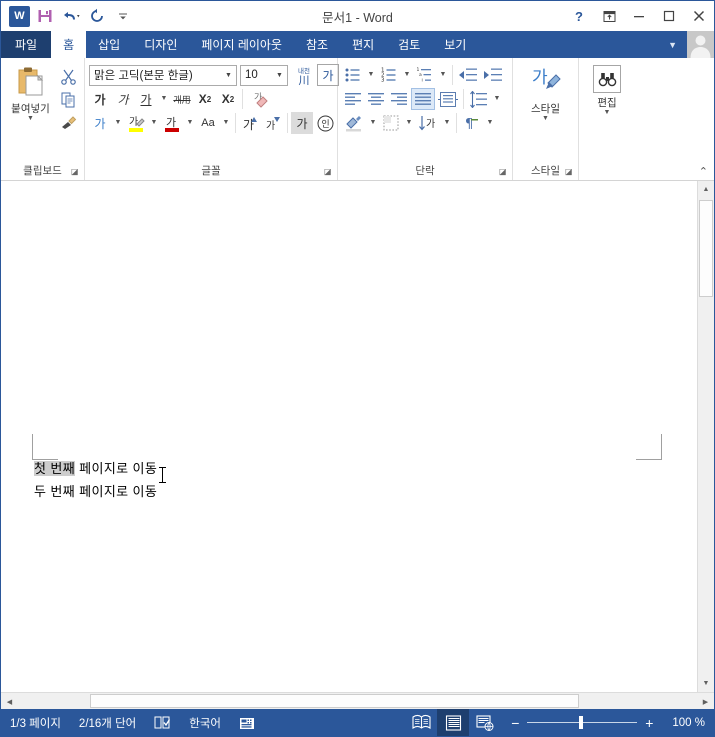 Image resolution: width=715 pixels, height=737 pixels. Describe the element at coordinates (107, 722) in the screenshot. I see `word-count-status: 2/16개 단어` at that location.